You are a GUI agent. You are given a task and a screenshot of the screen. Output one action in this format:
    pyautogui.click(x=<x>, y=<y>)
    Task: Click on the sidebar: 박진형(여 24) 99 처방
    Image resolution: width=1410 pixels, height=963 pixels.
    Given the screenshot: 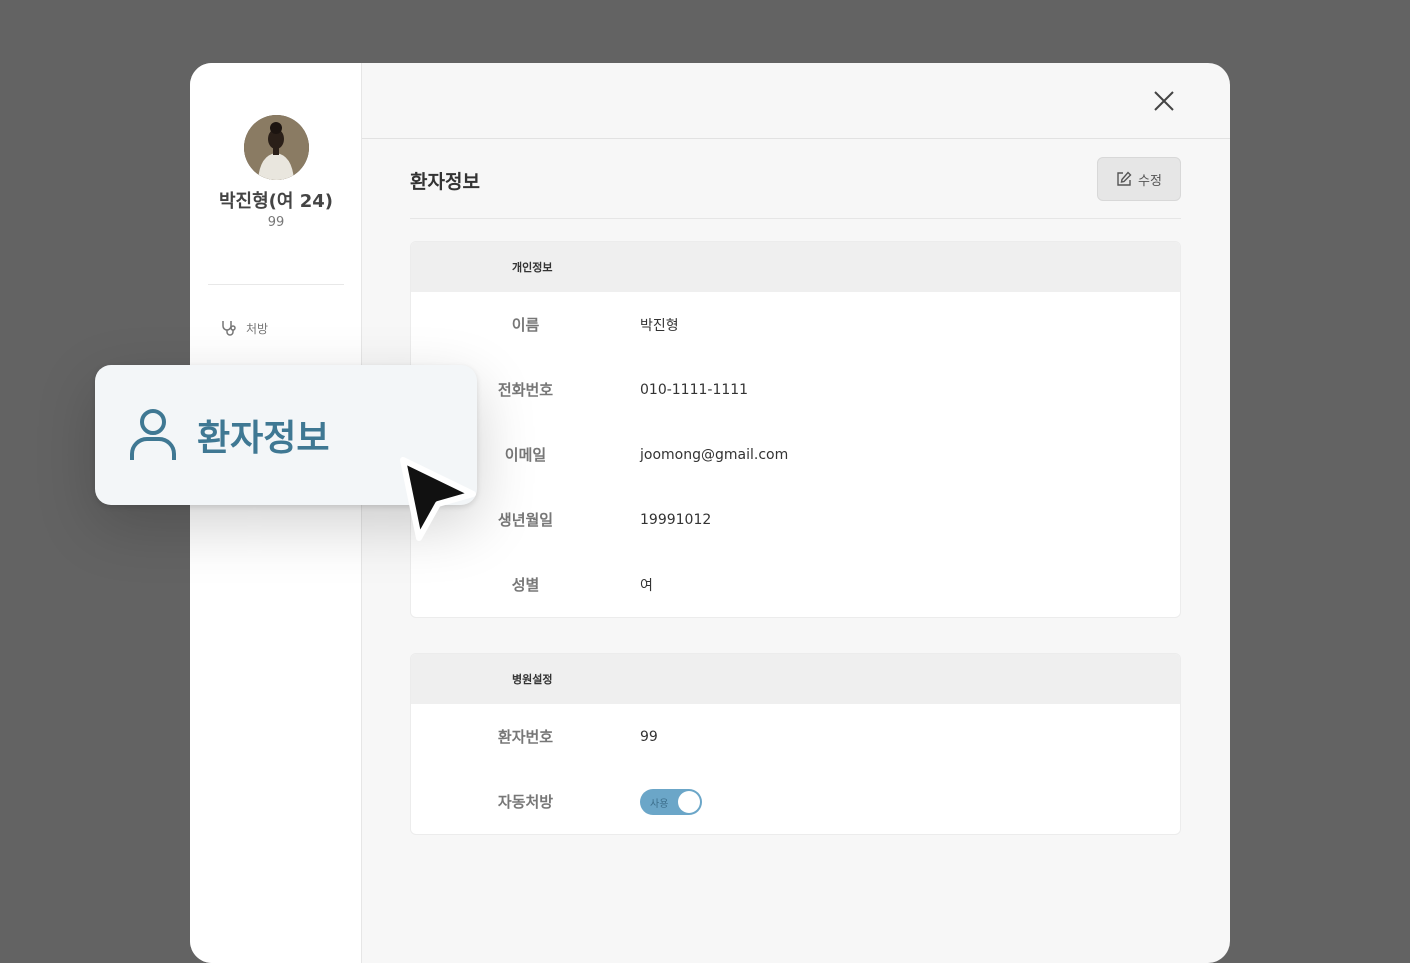 What is the action you would take?
    pyautogui.click(x=276, y=513)
    